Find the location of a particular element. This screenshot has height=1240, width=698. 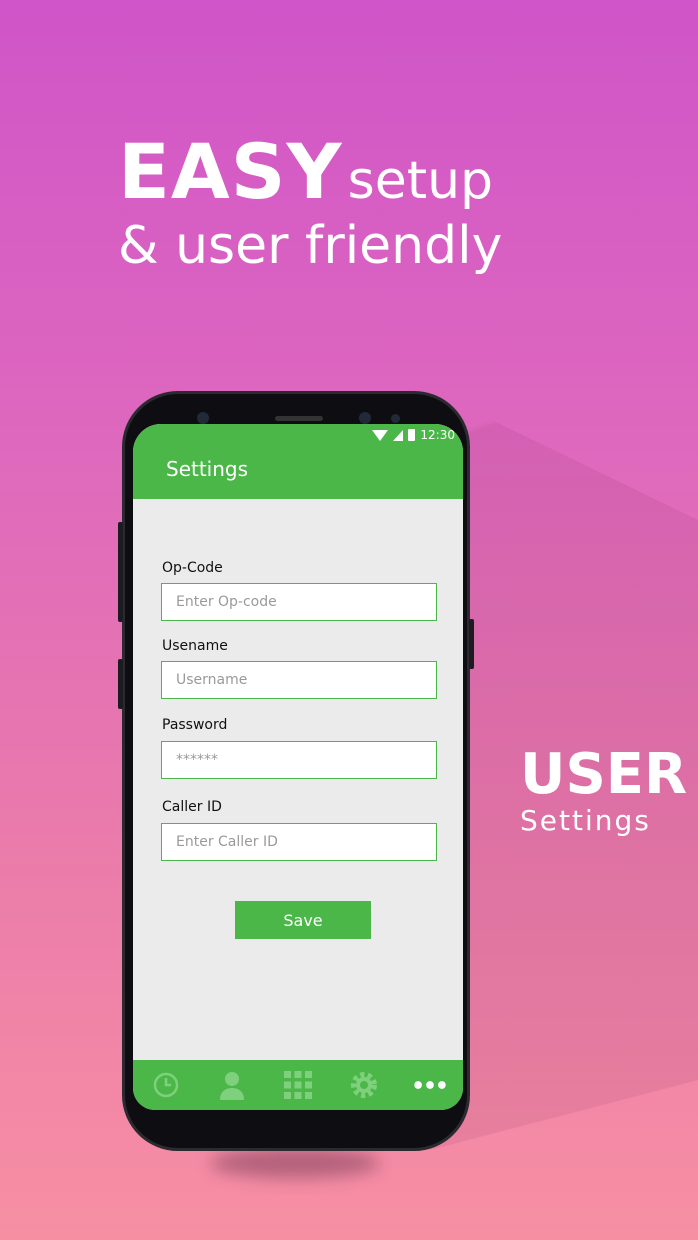

phone-shadow is located at coordinates (295, 1163).